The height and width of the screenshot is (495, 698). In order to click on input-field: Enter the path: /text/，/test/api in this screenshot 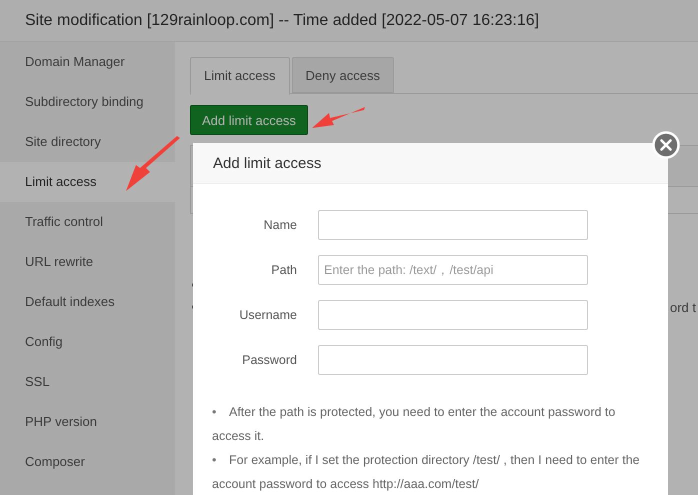, I will do `click(453, 270)`.